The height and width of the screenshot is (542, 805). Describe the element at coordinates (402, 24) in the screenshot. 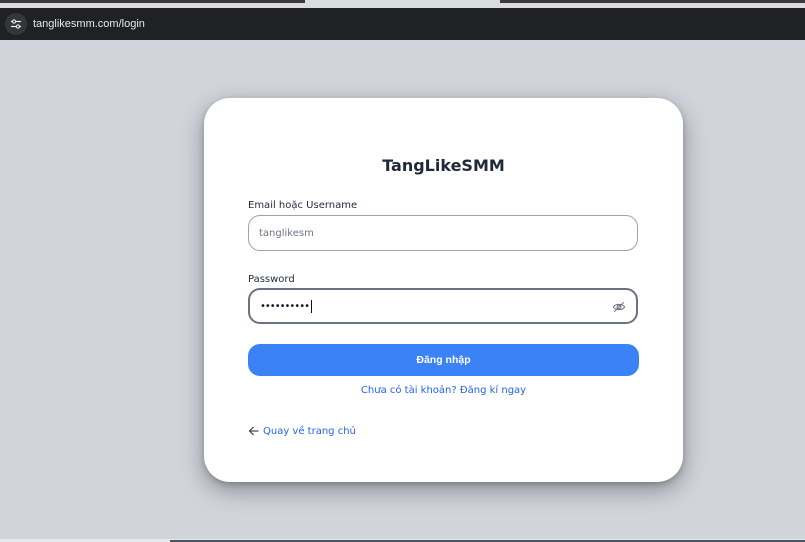

I see `address-bar: tanglikesmm.com/login` at that location.